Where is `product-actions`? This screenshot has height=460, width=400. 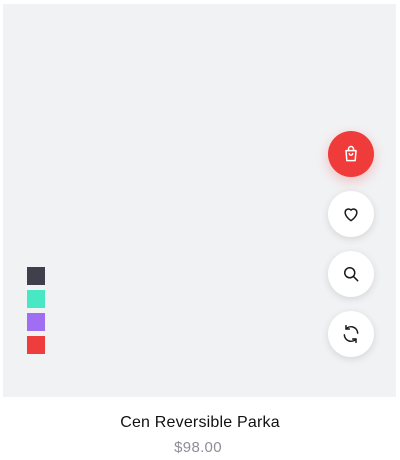 product-actions is located at coordinates (351, 244).